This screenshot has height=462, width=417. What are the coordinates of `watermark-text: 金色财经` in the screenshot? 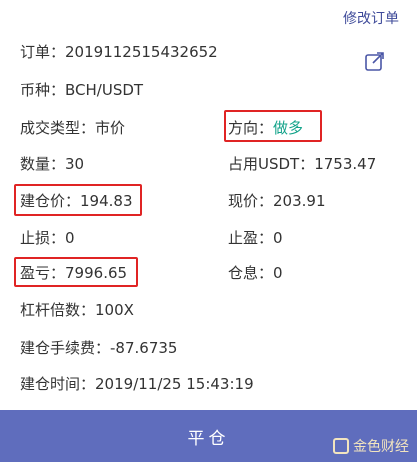 It's located at (381, 447).